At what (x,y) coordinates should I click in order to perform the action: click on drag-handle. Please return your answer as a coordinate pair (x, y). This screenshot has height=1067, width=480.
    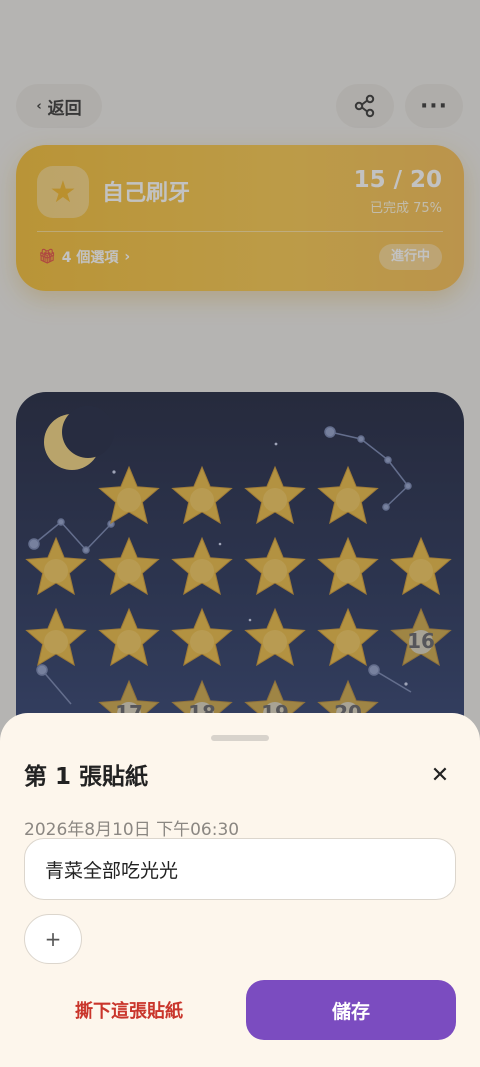
    Looking at the image, I should click on (240, 738).